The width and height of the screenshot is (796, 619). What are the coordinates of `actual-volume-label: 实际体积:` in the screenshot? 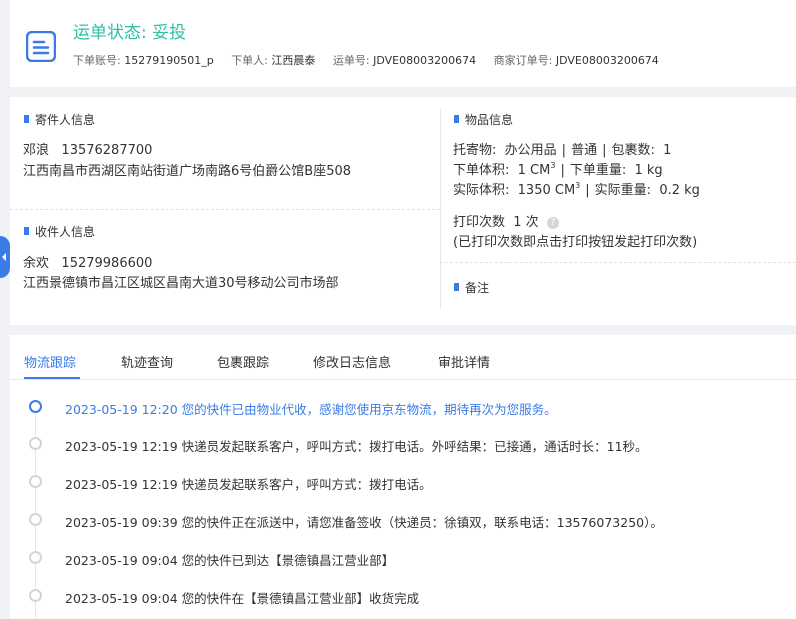 It's located at (481, 190).